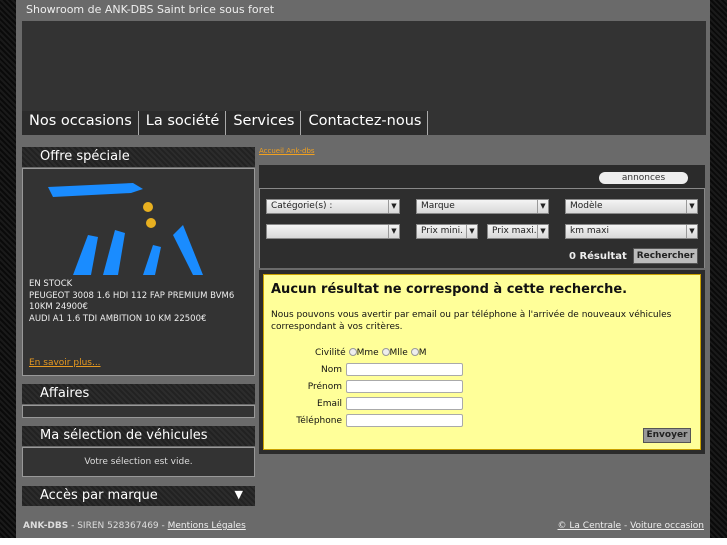  Describe the element at coordinates (125, 229) in the screenshot. I see `hands-keys-image` at that location.